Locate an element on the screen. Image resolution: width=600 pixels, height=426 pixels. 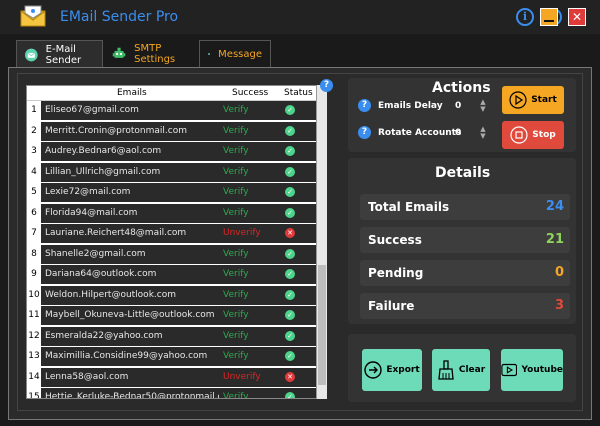
row-number: 6 is located at coordinates (34, 213).